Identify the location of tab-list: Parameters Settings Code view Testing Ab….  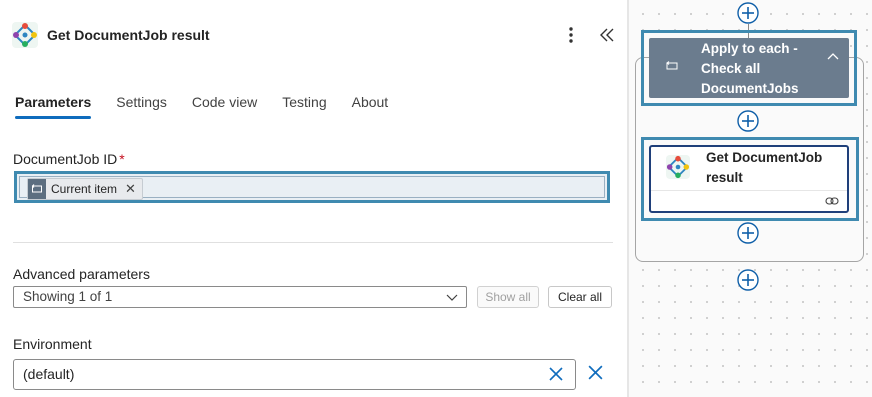
(214, 106).